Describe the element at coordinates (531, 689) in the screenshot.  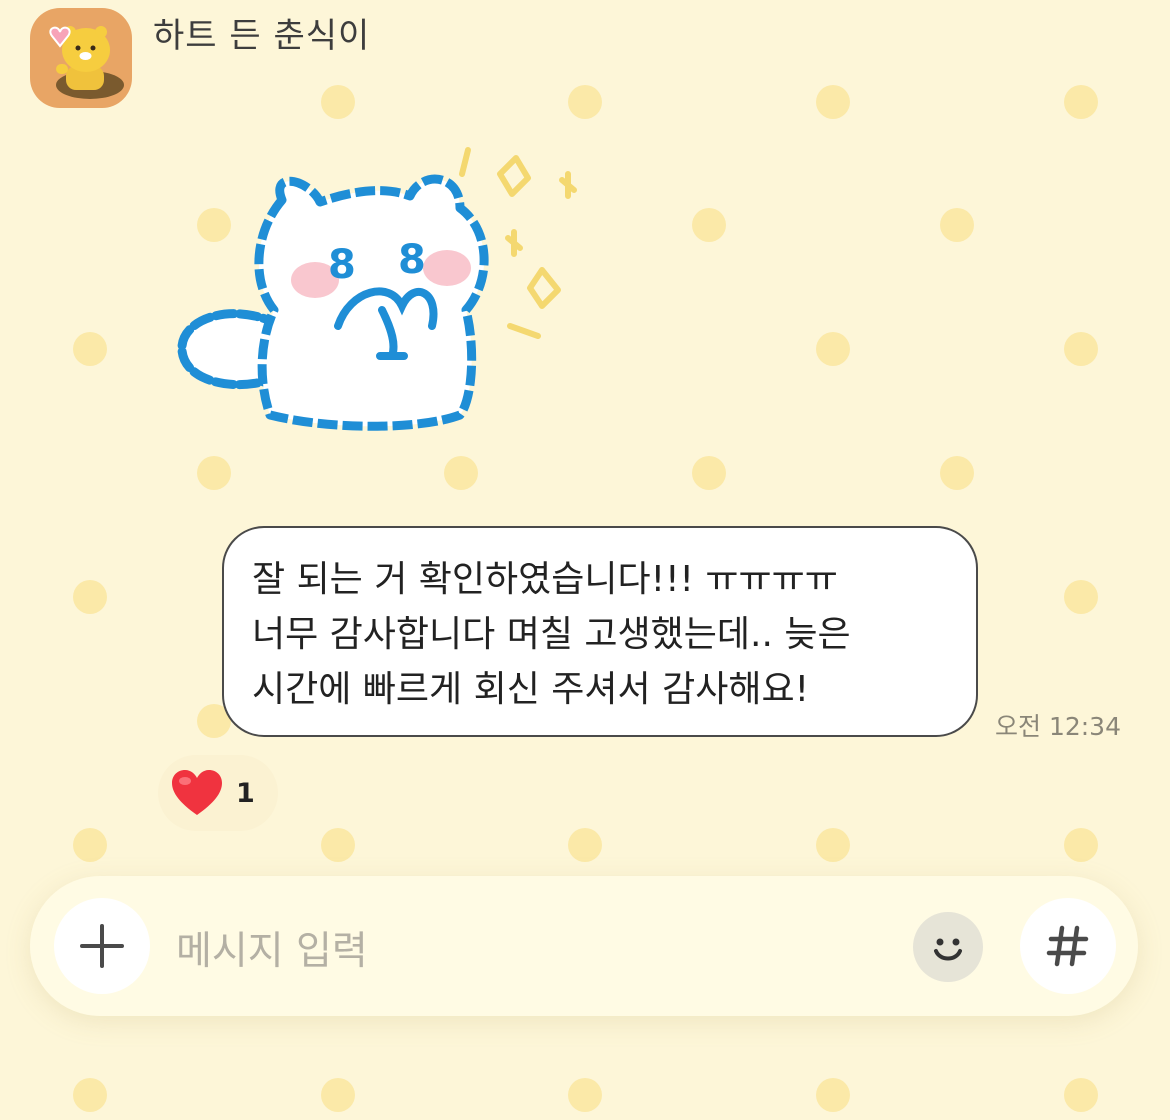
I see `message-line: 시간에 빠르게 회신 주셔서 감사해요!` at that location.